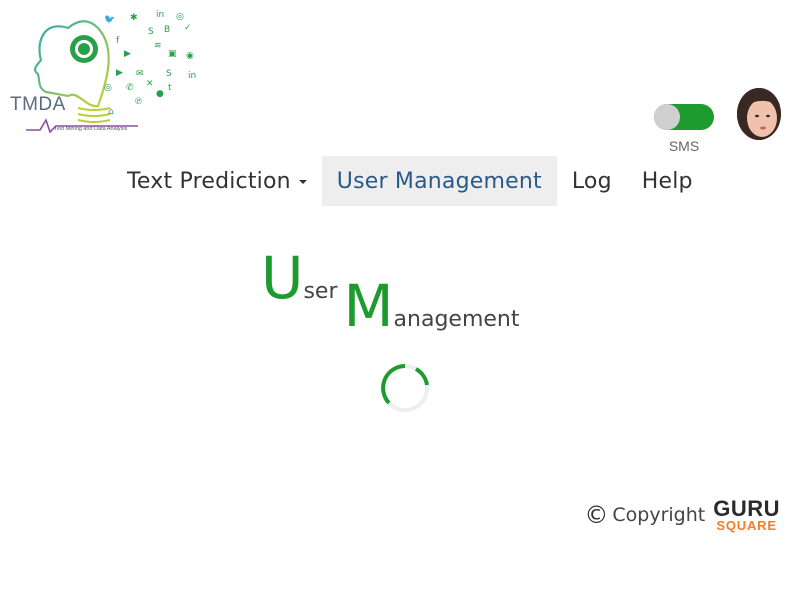  What do you see at coordinates (282, 278) in the screenshot?
I see `title-initial-u: U` at bounding box center [282, 278].